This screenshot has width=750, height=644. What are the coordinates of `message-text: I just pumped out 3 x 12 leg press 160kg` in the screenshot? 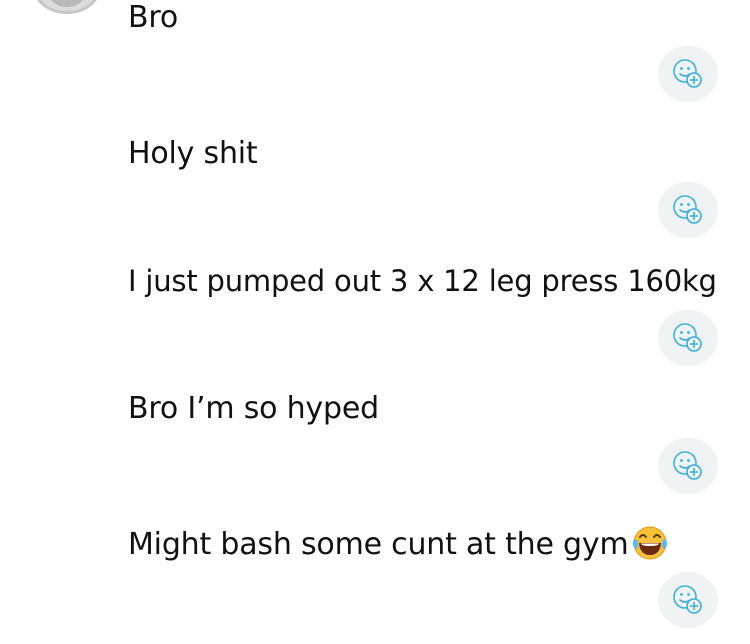 It's located at (422, 281).